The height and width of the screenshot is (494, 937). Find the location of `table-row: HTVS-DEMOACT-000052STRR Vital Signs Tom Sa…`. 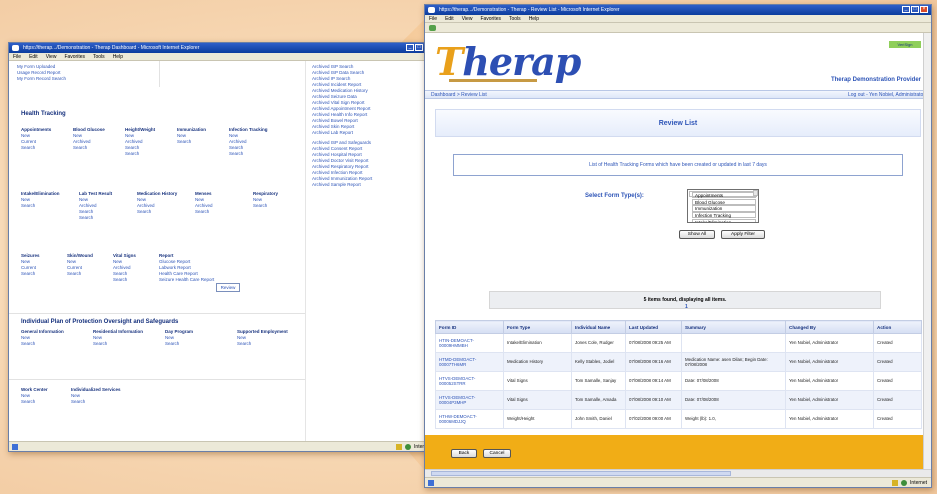

table-row: HTVS-DEMOACT-000052STRR Vital Signs Tom Sa… is located at coordinates (678, 381).